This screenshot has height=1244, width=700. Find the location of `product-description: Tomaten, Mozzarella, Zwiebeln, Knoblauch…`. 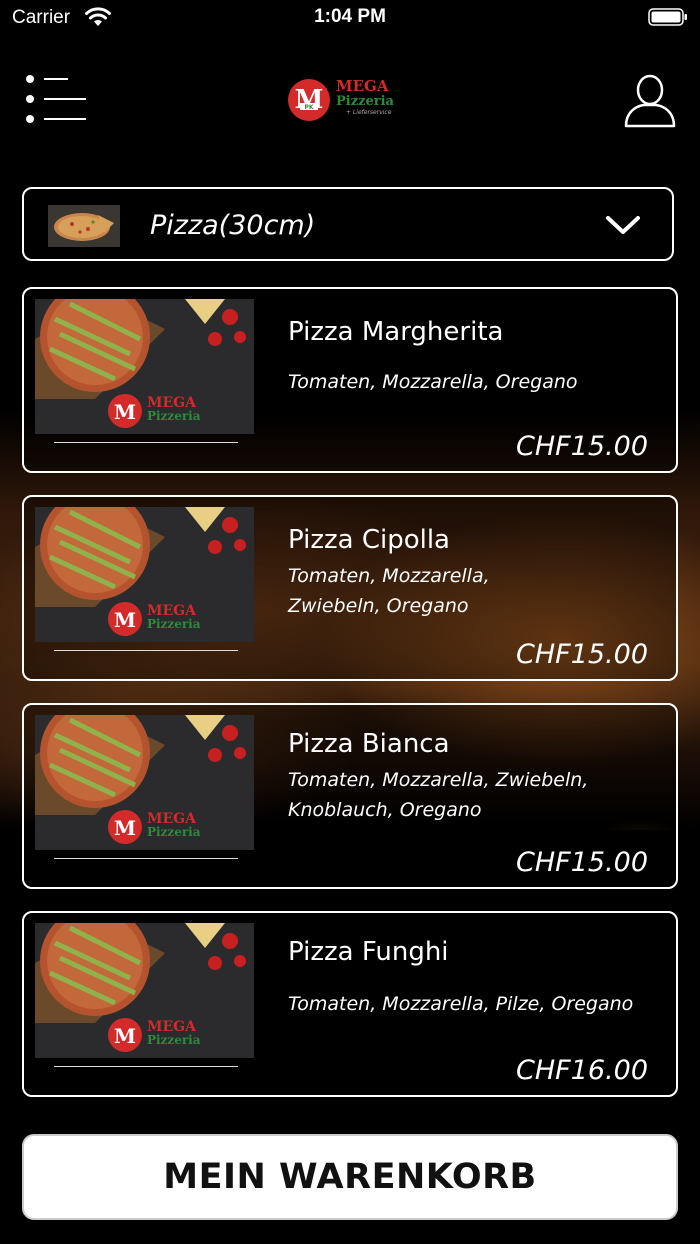

product-description: Tomaten, Mozzarella, Zwiebeln, Knoblauch… is located at coordinates (438, 795).